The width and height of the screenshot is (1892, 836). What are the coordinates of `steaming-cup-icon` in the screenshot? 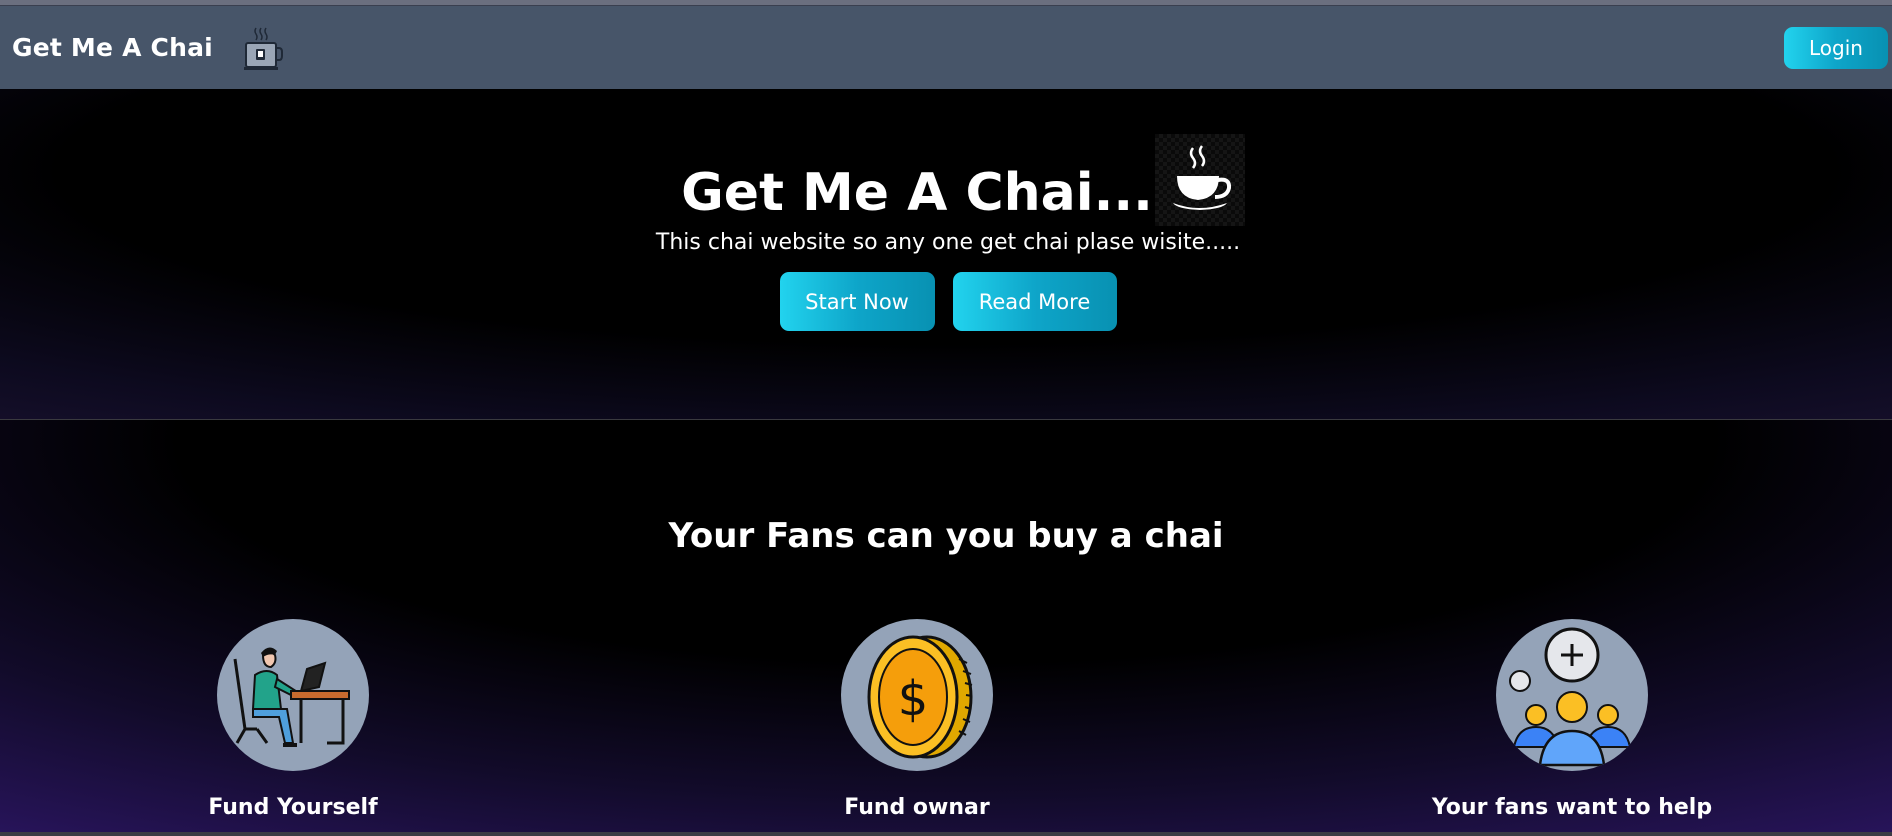 It's located at (1199, 180).